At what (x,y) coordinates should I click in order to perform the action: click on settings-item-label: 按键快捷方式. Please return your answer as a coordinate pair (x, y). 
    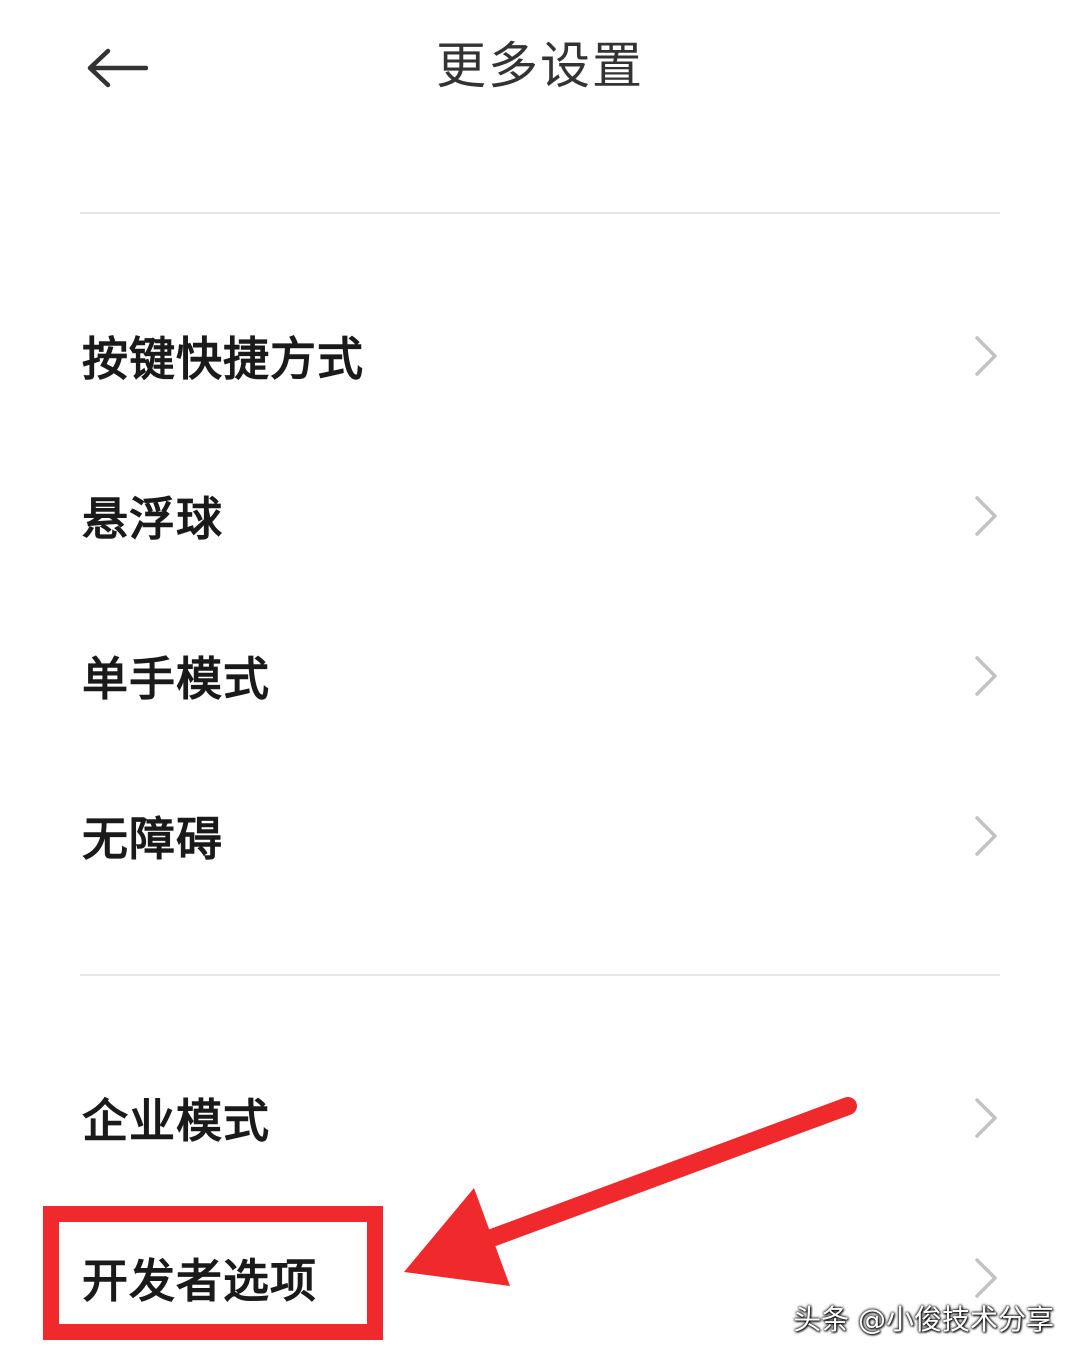
    Looking at the image, I should click on (223, 359).